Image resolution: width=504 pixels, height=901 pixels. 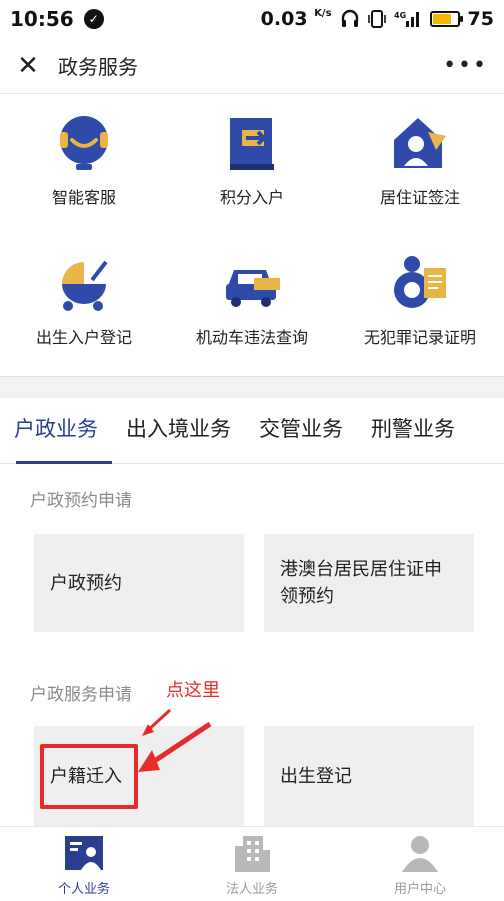 I want to click on card-household-appointment: 户政预约, so click(x=139, y=583).